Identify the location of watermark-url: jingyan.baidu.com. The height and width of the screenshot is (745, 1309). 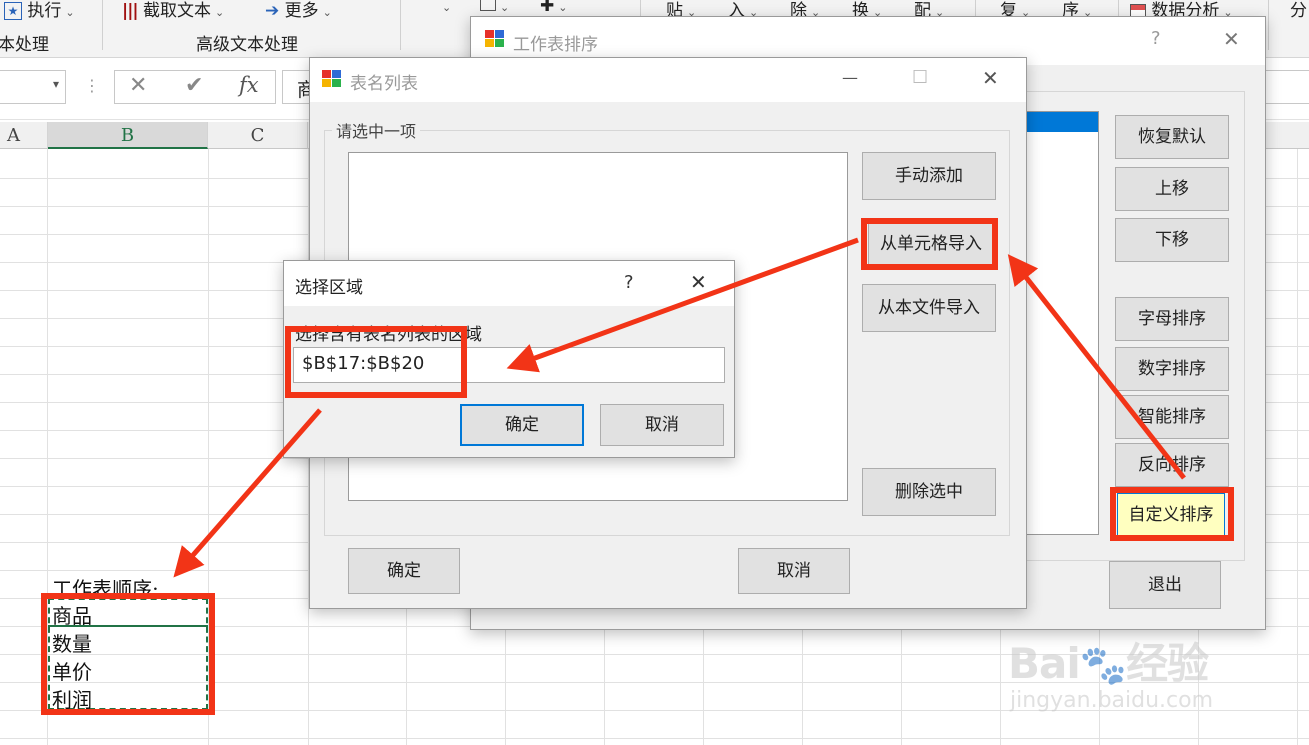
(1112, 700).